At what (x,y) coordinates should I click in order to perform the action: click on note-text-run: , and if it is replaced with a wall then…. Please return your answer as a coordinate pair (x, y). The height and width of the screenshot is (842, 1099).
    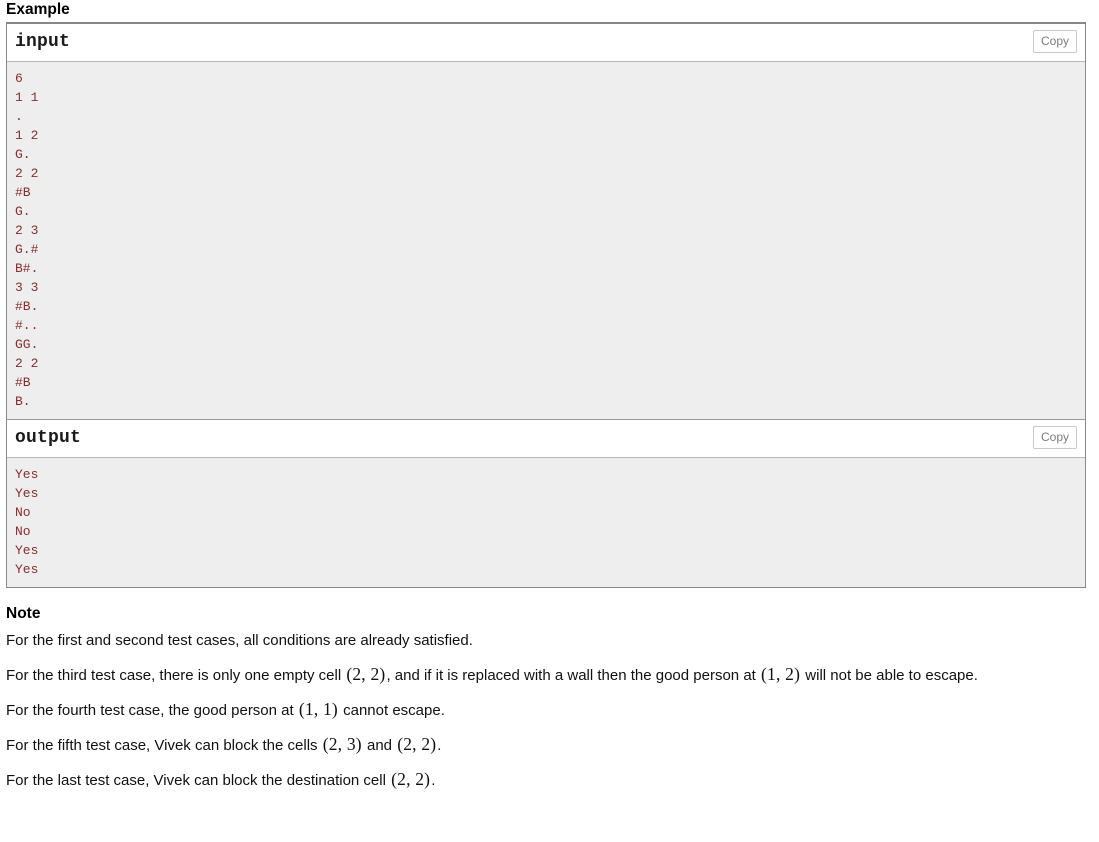
    Looking at the image, I should click on (573, 675).